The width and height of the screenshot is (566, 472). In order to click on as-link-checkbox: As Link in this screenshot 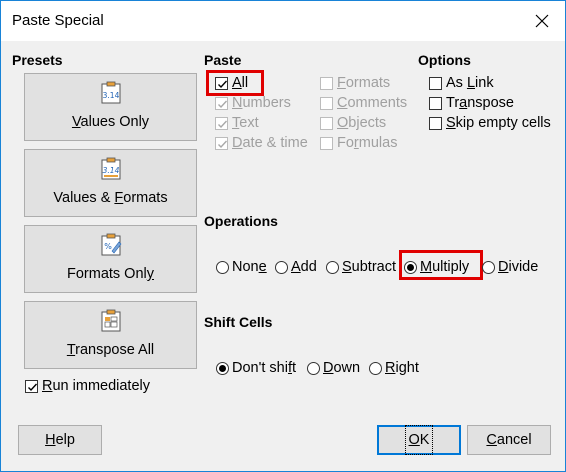, I will do `click(461, 83)`.